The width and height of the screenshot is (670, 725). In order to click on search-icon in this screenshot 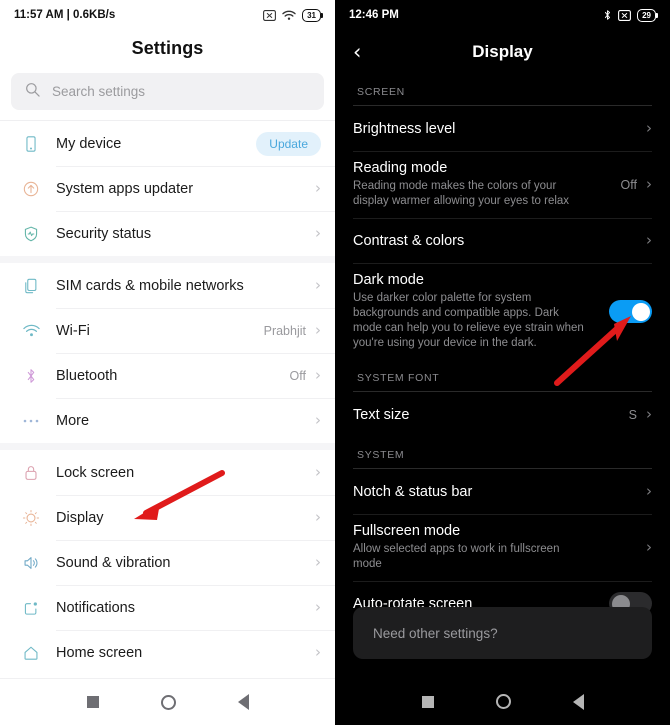, I will do `click(32, 92)`.